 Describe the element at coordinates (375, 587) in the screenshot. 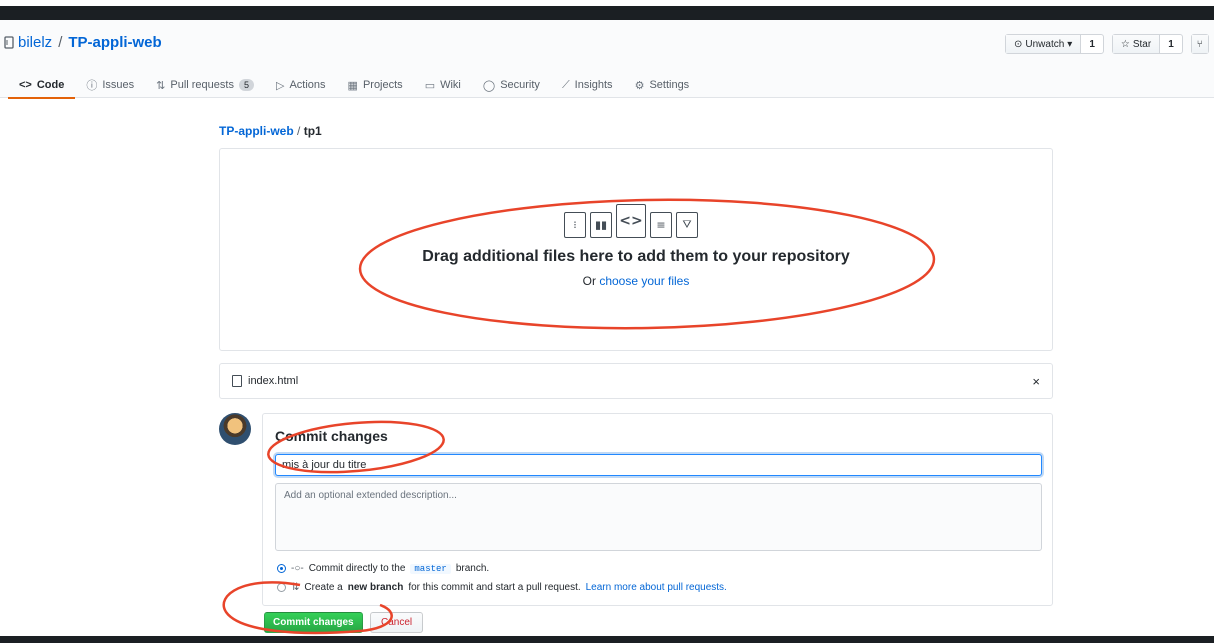

I see `new-branch-bold: new branch` at that location.